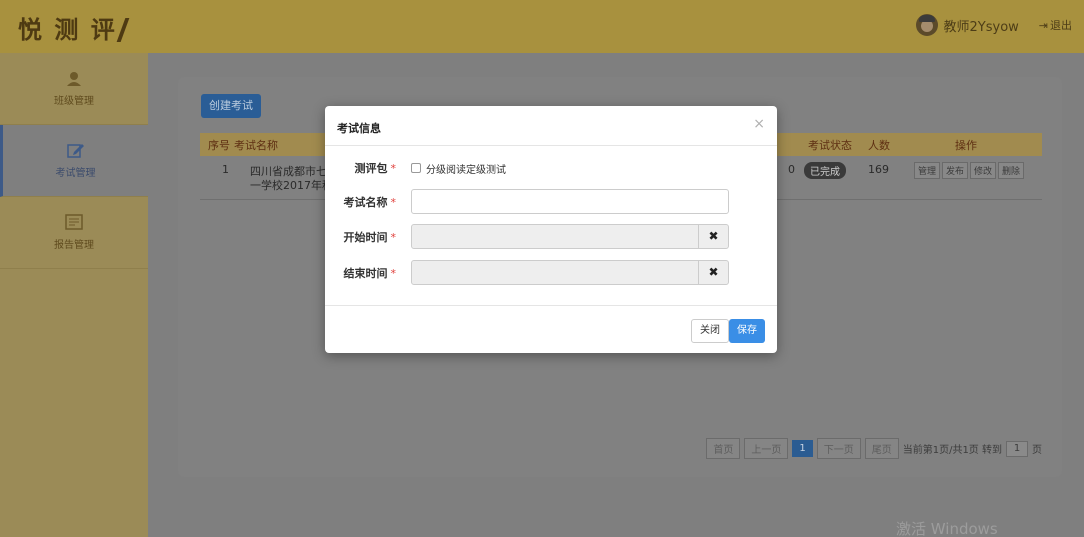 Image resolution: width=1084 pixels, height=537 pixels. Describe the element at coordinates (219, 145) in the screenshot. I see `col-index: 序号` at that location.